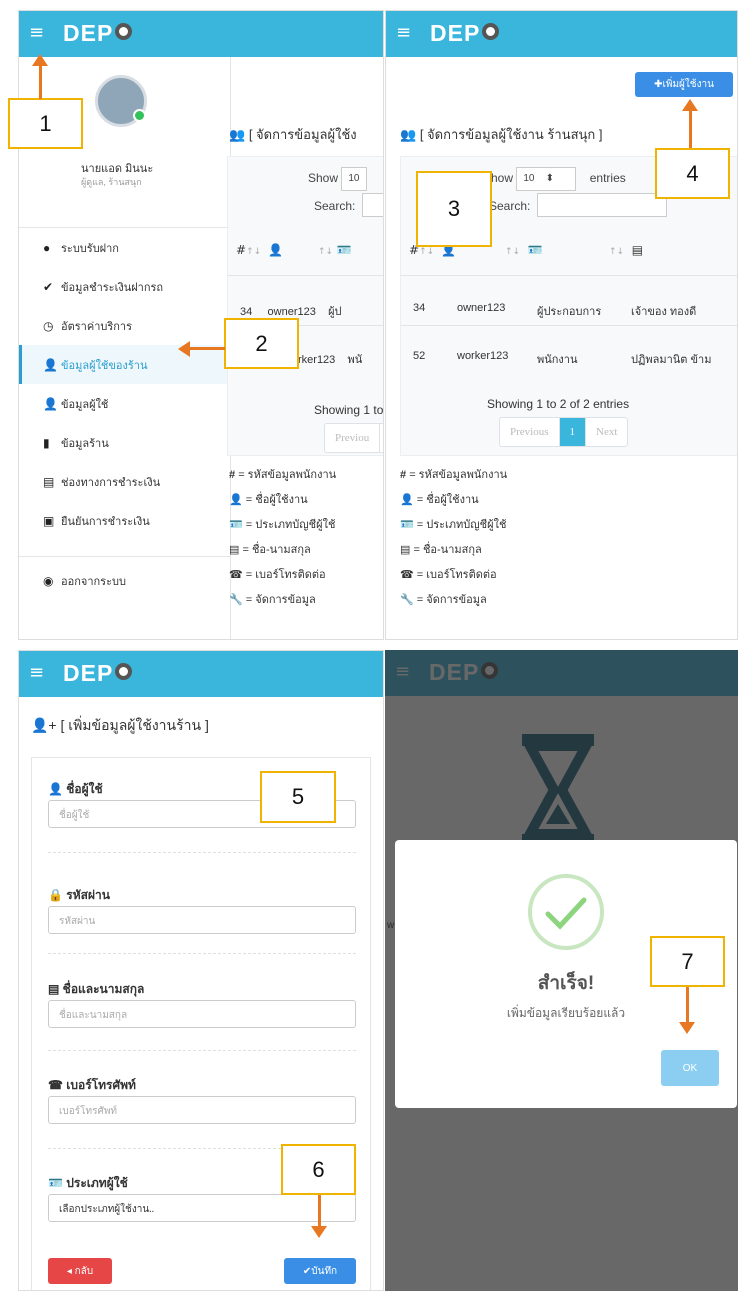 This screenshot has height=1291, width=738. I want to click on password-field: รหัสผ่าน, so click(202, 920).